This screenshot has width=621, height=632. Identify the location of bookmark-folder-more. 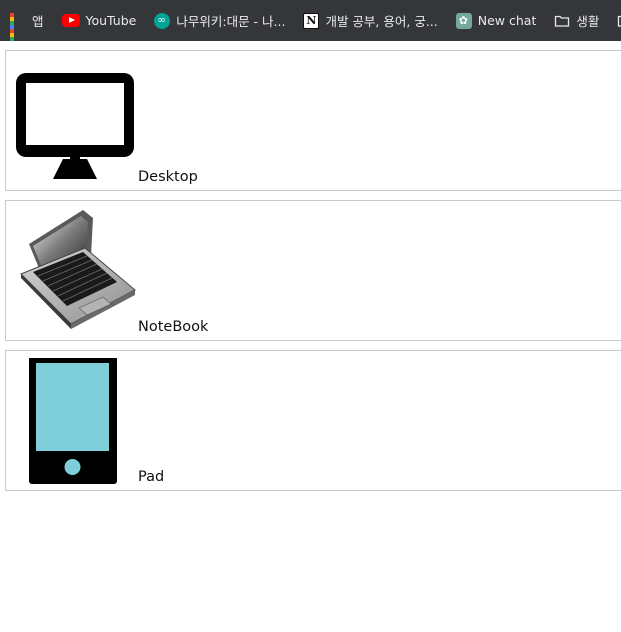
(617, 21).